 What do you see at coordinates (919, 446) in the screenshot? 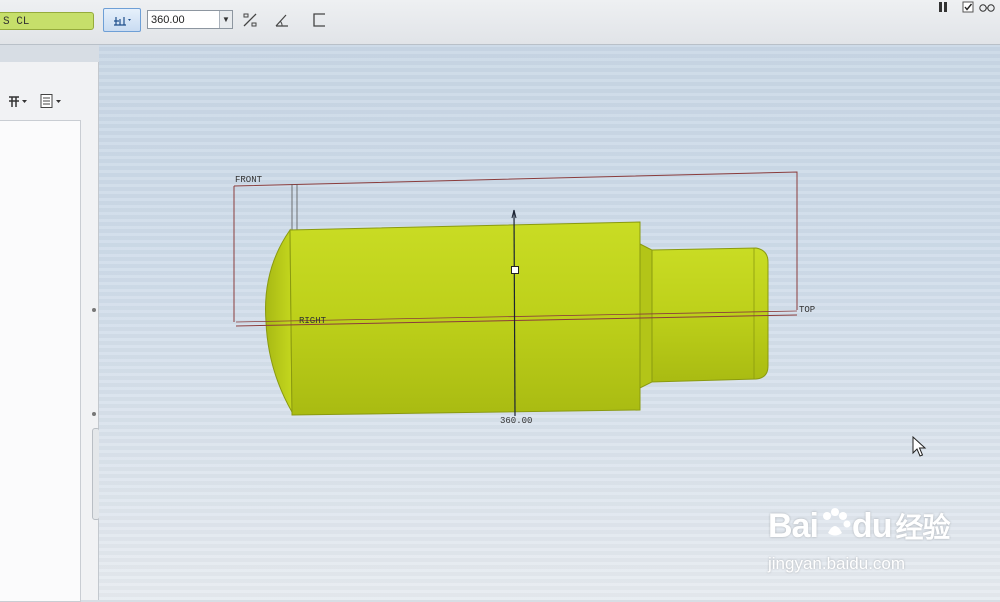
I see `mouse-pointer-icon` at bounding box center [919, 446].